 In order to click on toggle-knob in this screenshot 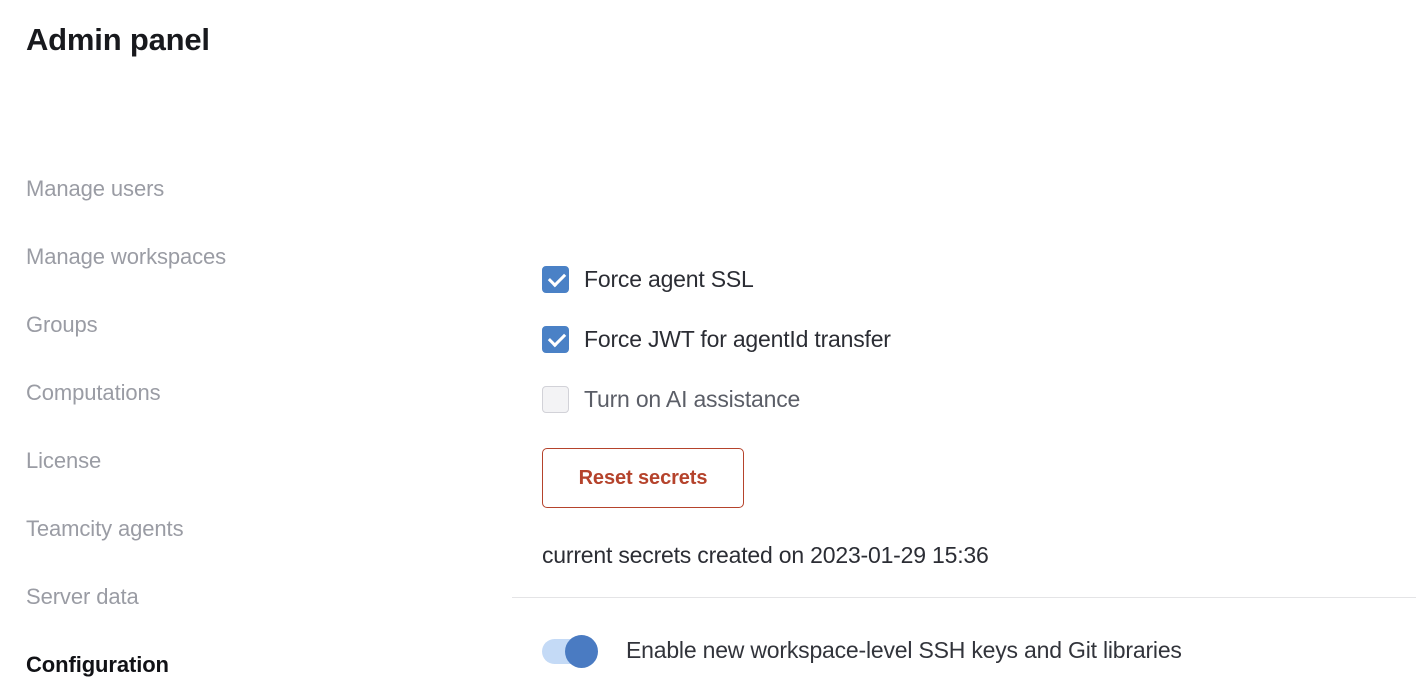, I will do `click(581, 651)`.